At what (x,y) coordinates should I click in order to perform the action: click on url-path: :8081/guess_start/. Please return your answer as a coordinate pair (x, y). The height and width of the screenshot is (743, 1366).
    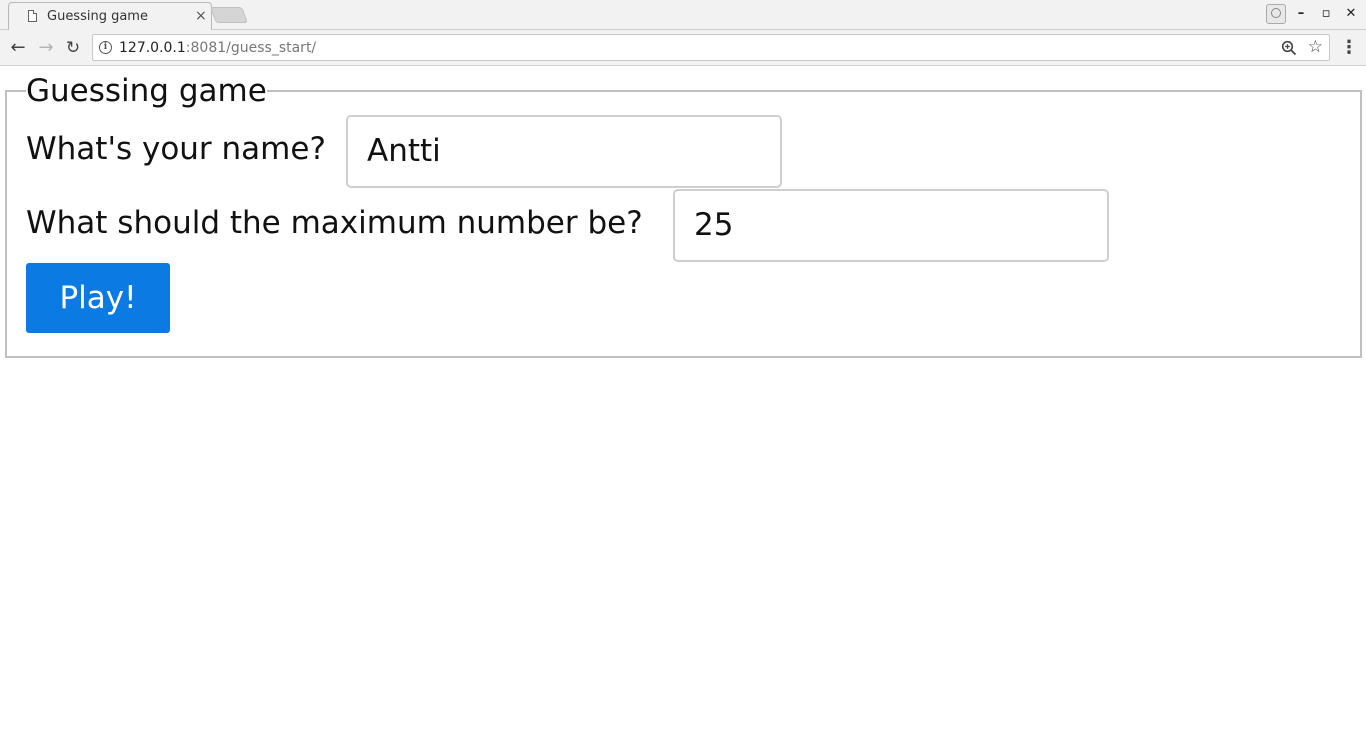
    Looking at the image, I should click on (251, 48).